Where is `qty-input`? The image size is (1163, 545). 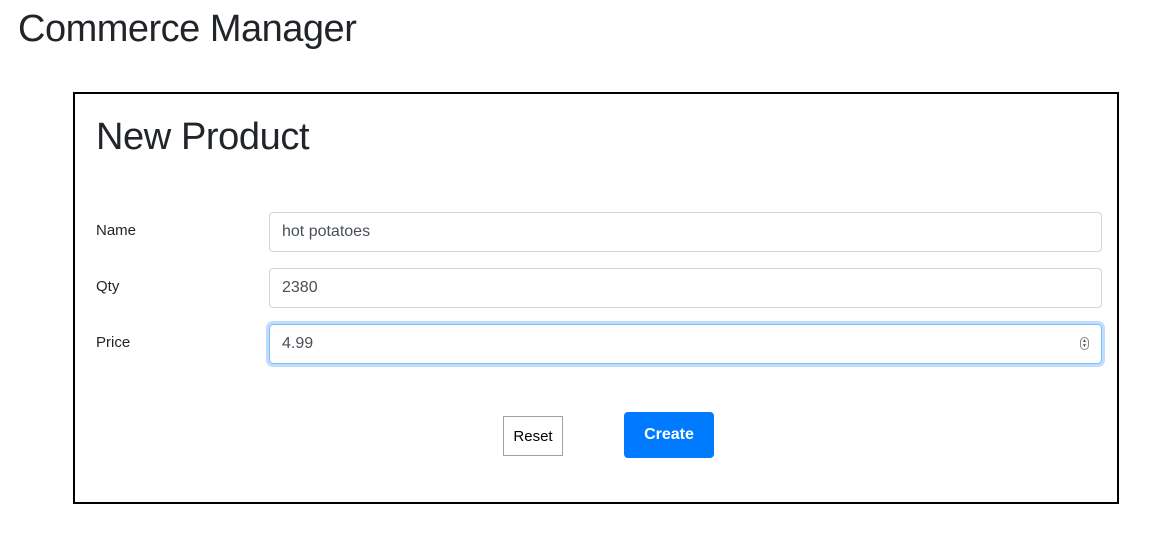 qty-input is located at coordinates (685, 288).